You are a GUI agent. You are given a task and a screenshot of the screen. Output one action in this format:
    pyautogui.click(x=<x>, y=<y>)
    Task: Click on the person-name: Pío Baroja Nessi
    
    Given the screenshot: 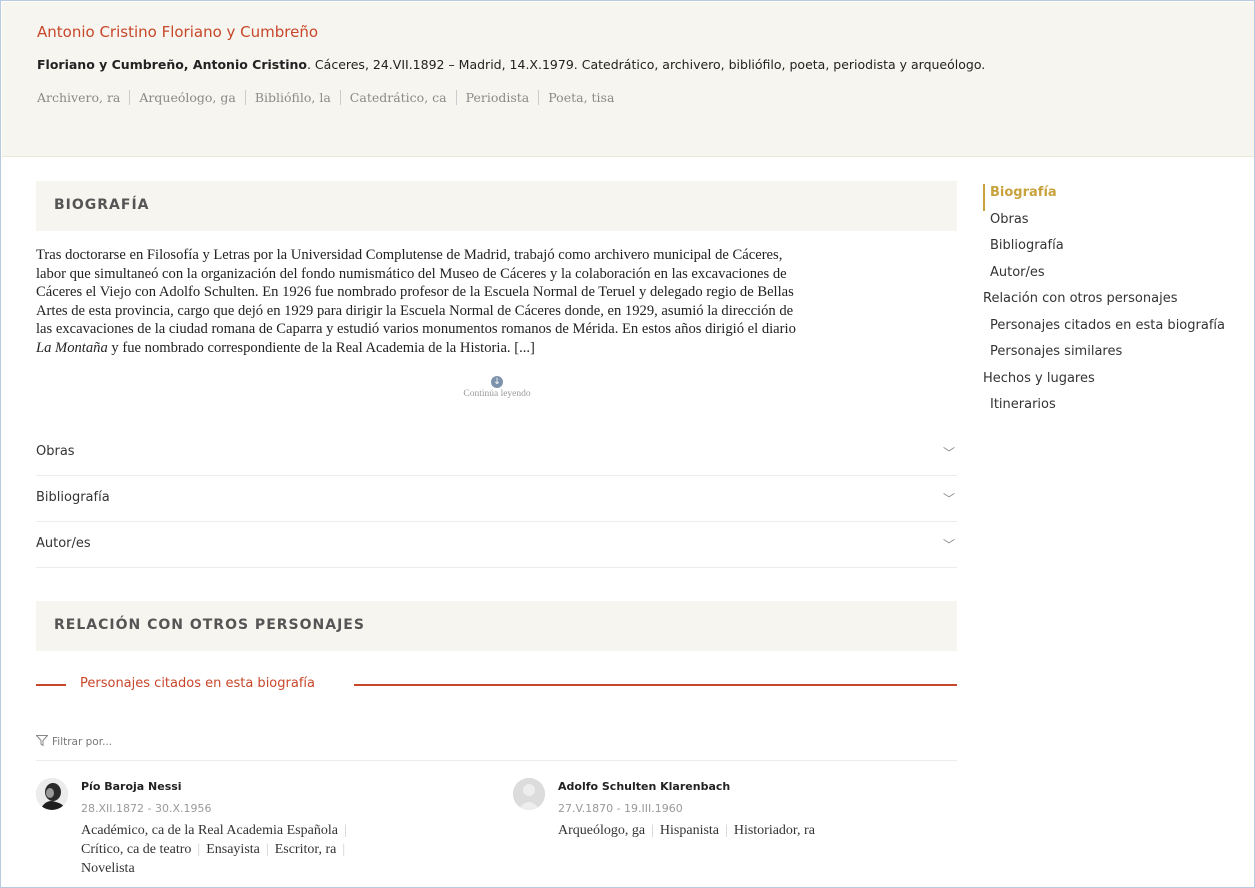 What is the action you would take?
    pyautogui.click(x=131, y=786)
    